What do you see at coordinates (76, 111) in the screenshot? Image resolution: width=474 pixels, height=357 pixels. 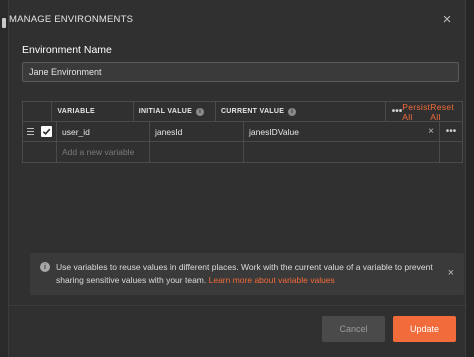 I see `header-variable-label: VARIABLE` at bounding box center [76, 111].